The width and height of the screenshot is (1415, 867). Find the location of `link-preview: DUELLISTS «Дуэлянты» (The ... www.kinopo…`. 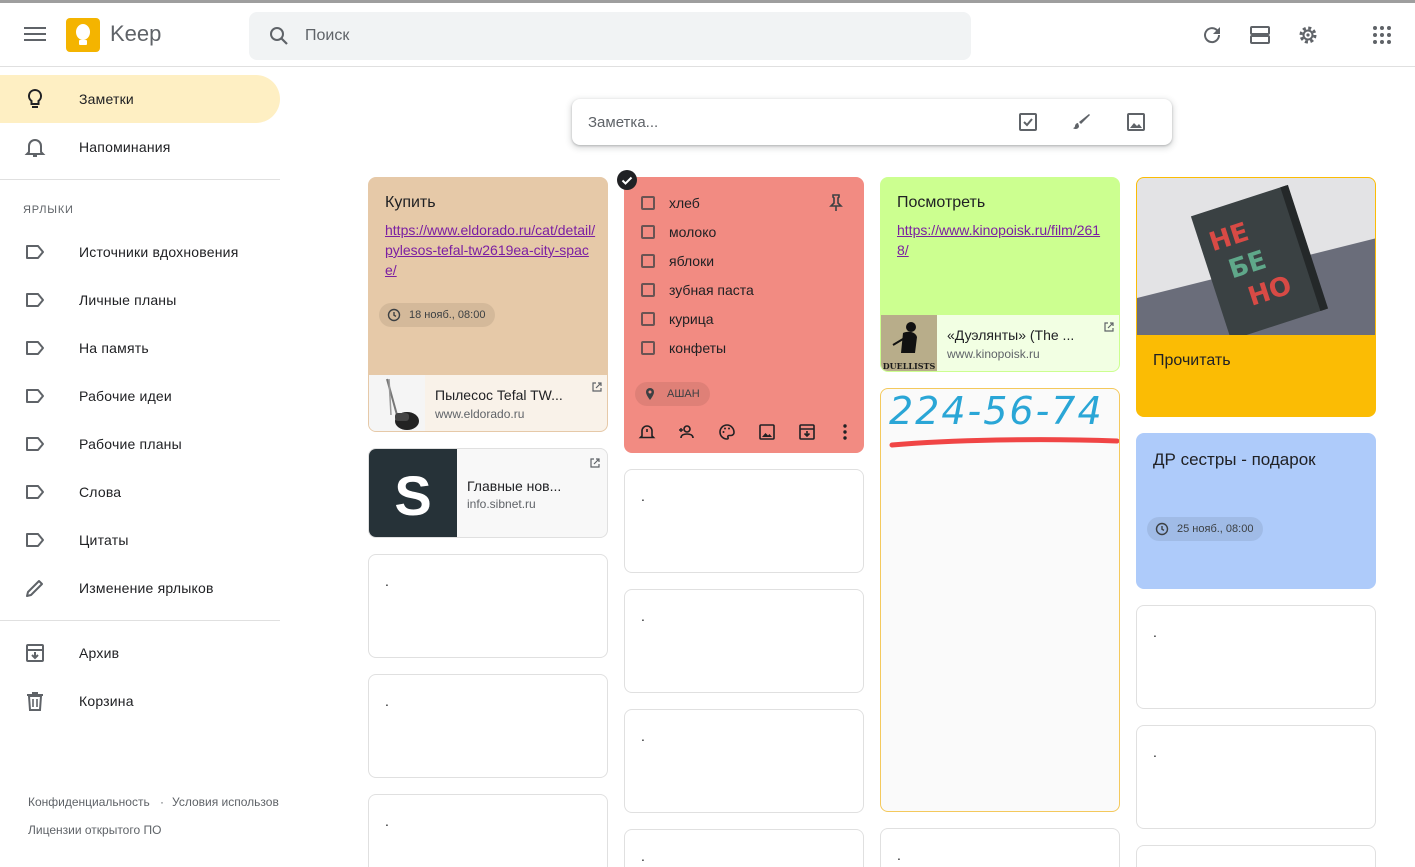

link-preview: DUELLISTS «Дуэлянты» (The ... www.kinopo… is located at coordinates (1000, 343).